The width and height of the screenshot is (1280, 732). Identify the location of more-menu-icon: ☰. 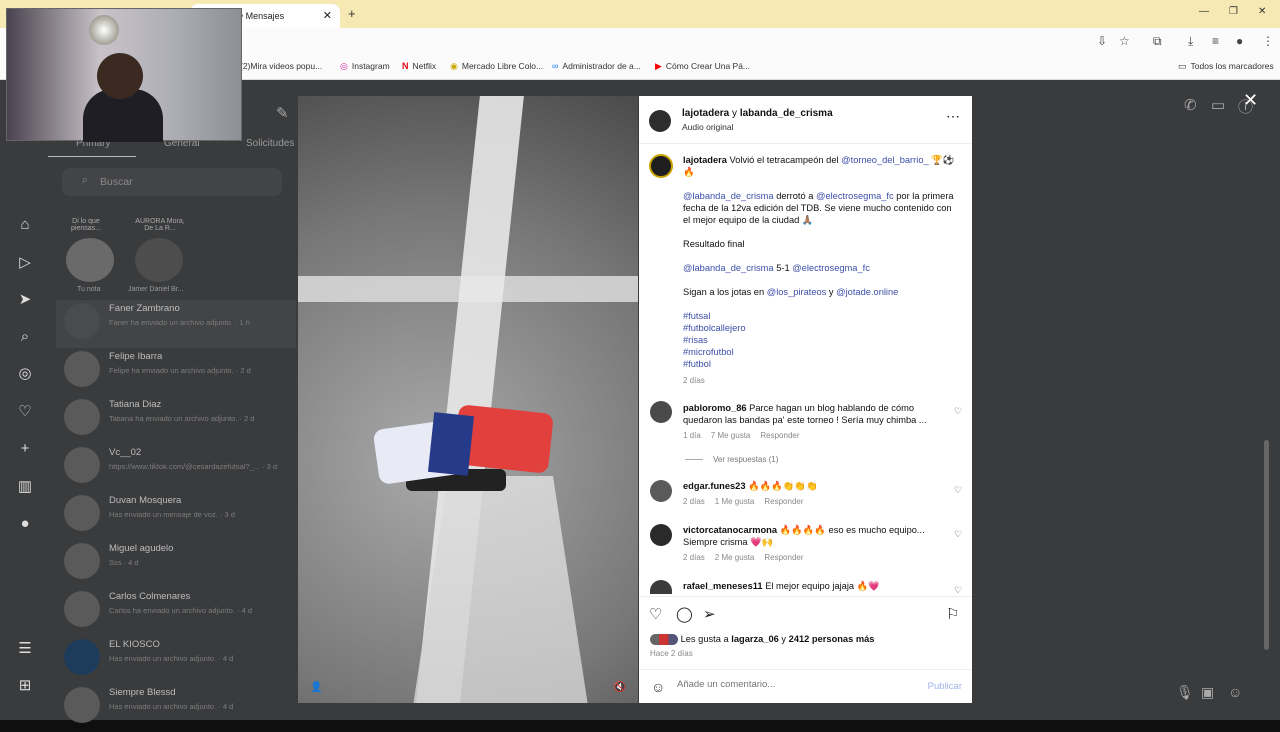
(25, 649).